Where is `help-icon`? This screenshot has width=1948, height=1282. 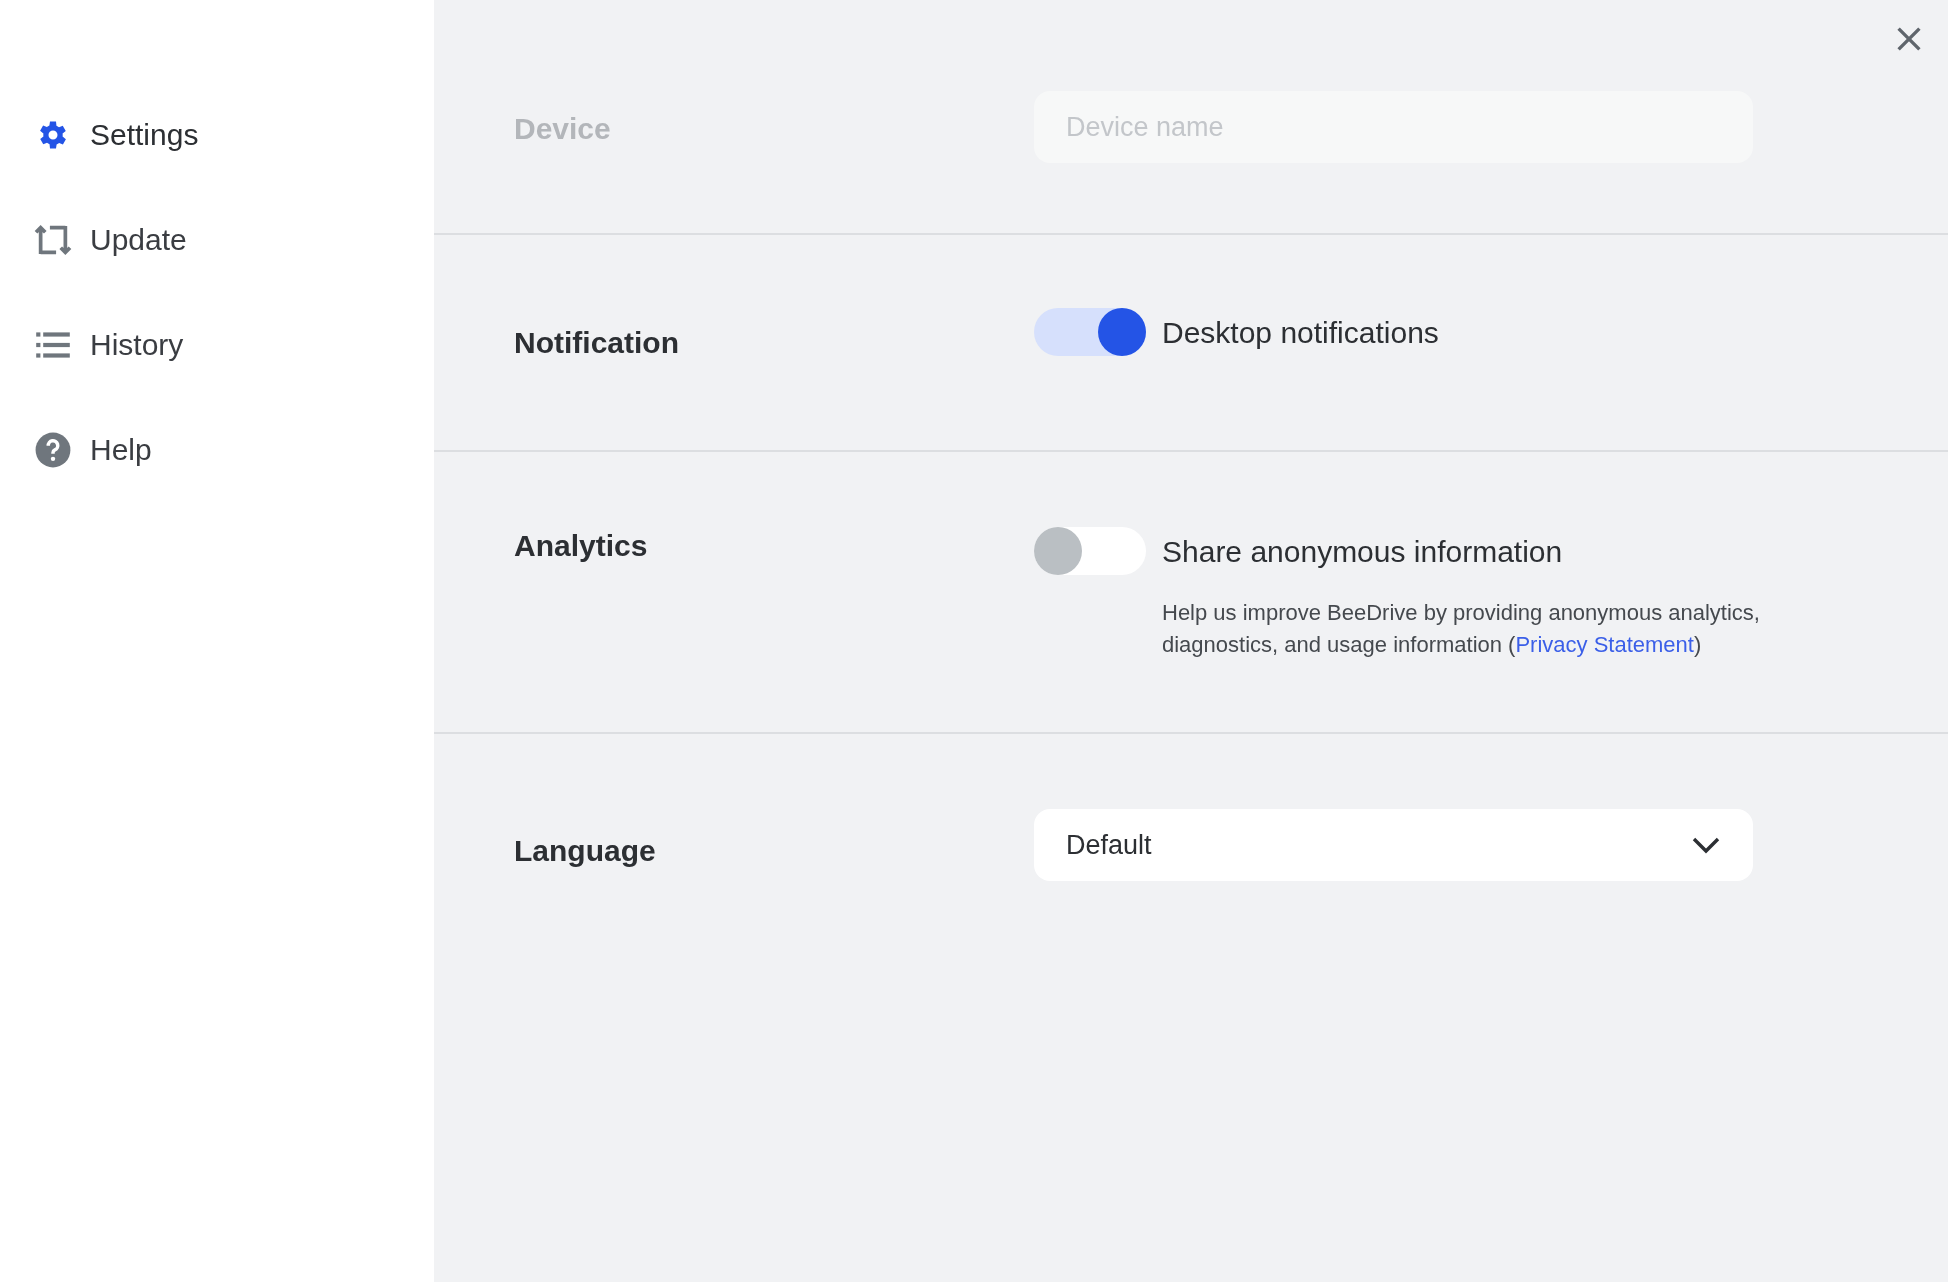
help-icon is located at coordinates (53, 449).